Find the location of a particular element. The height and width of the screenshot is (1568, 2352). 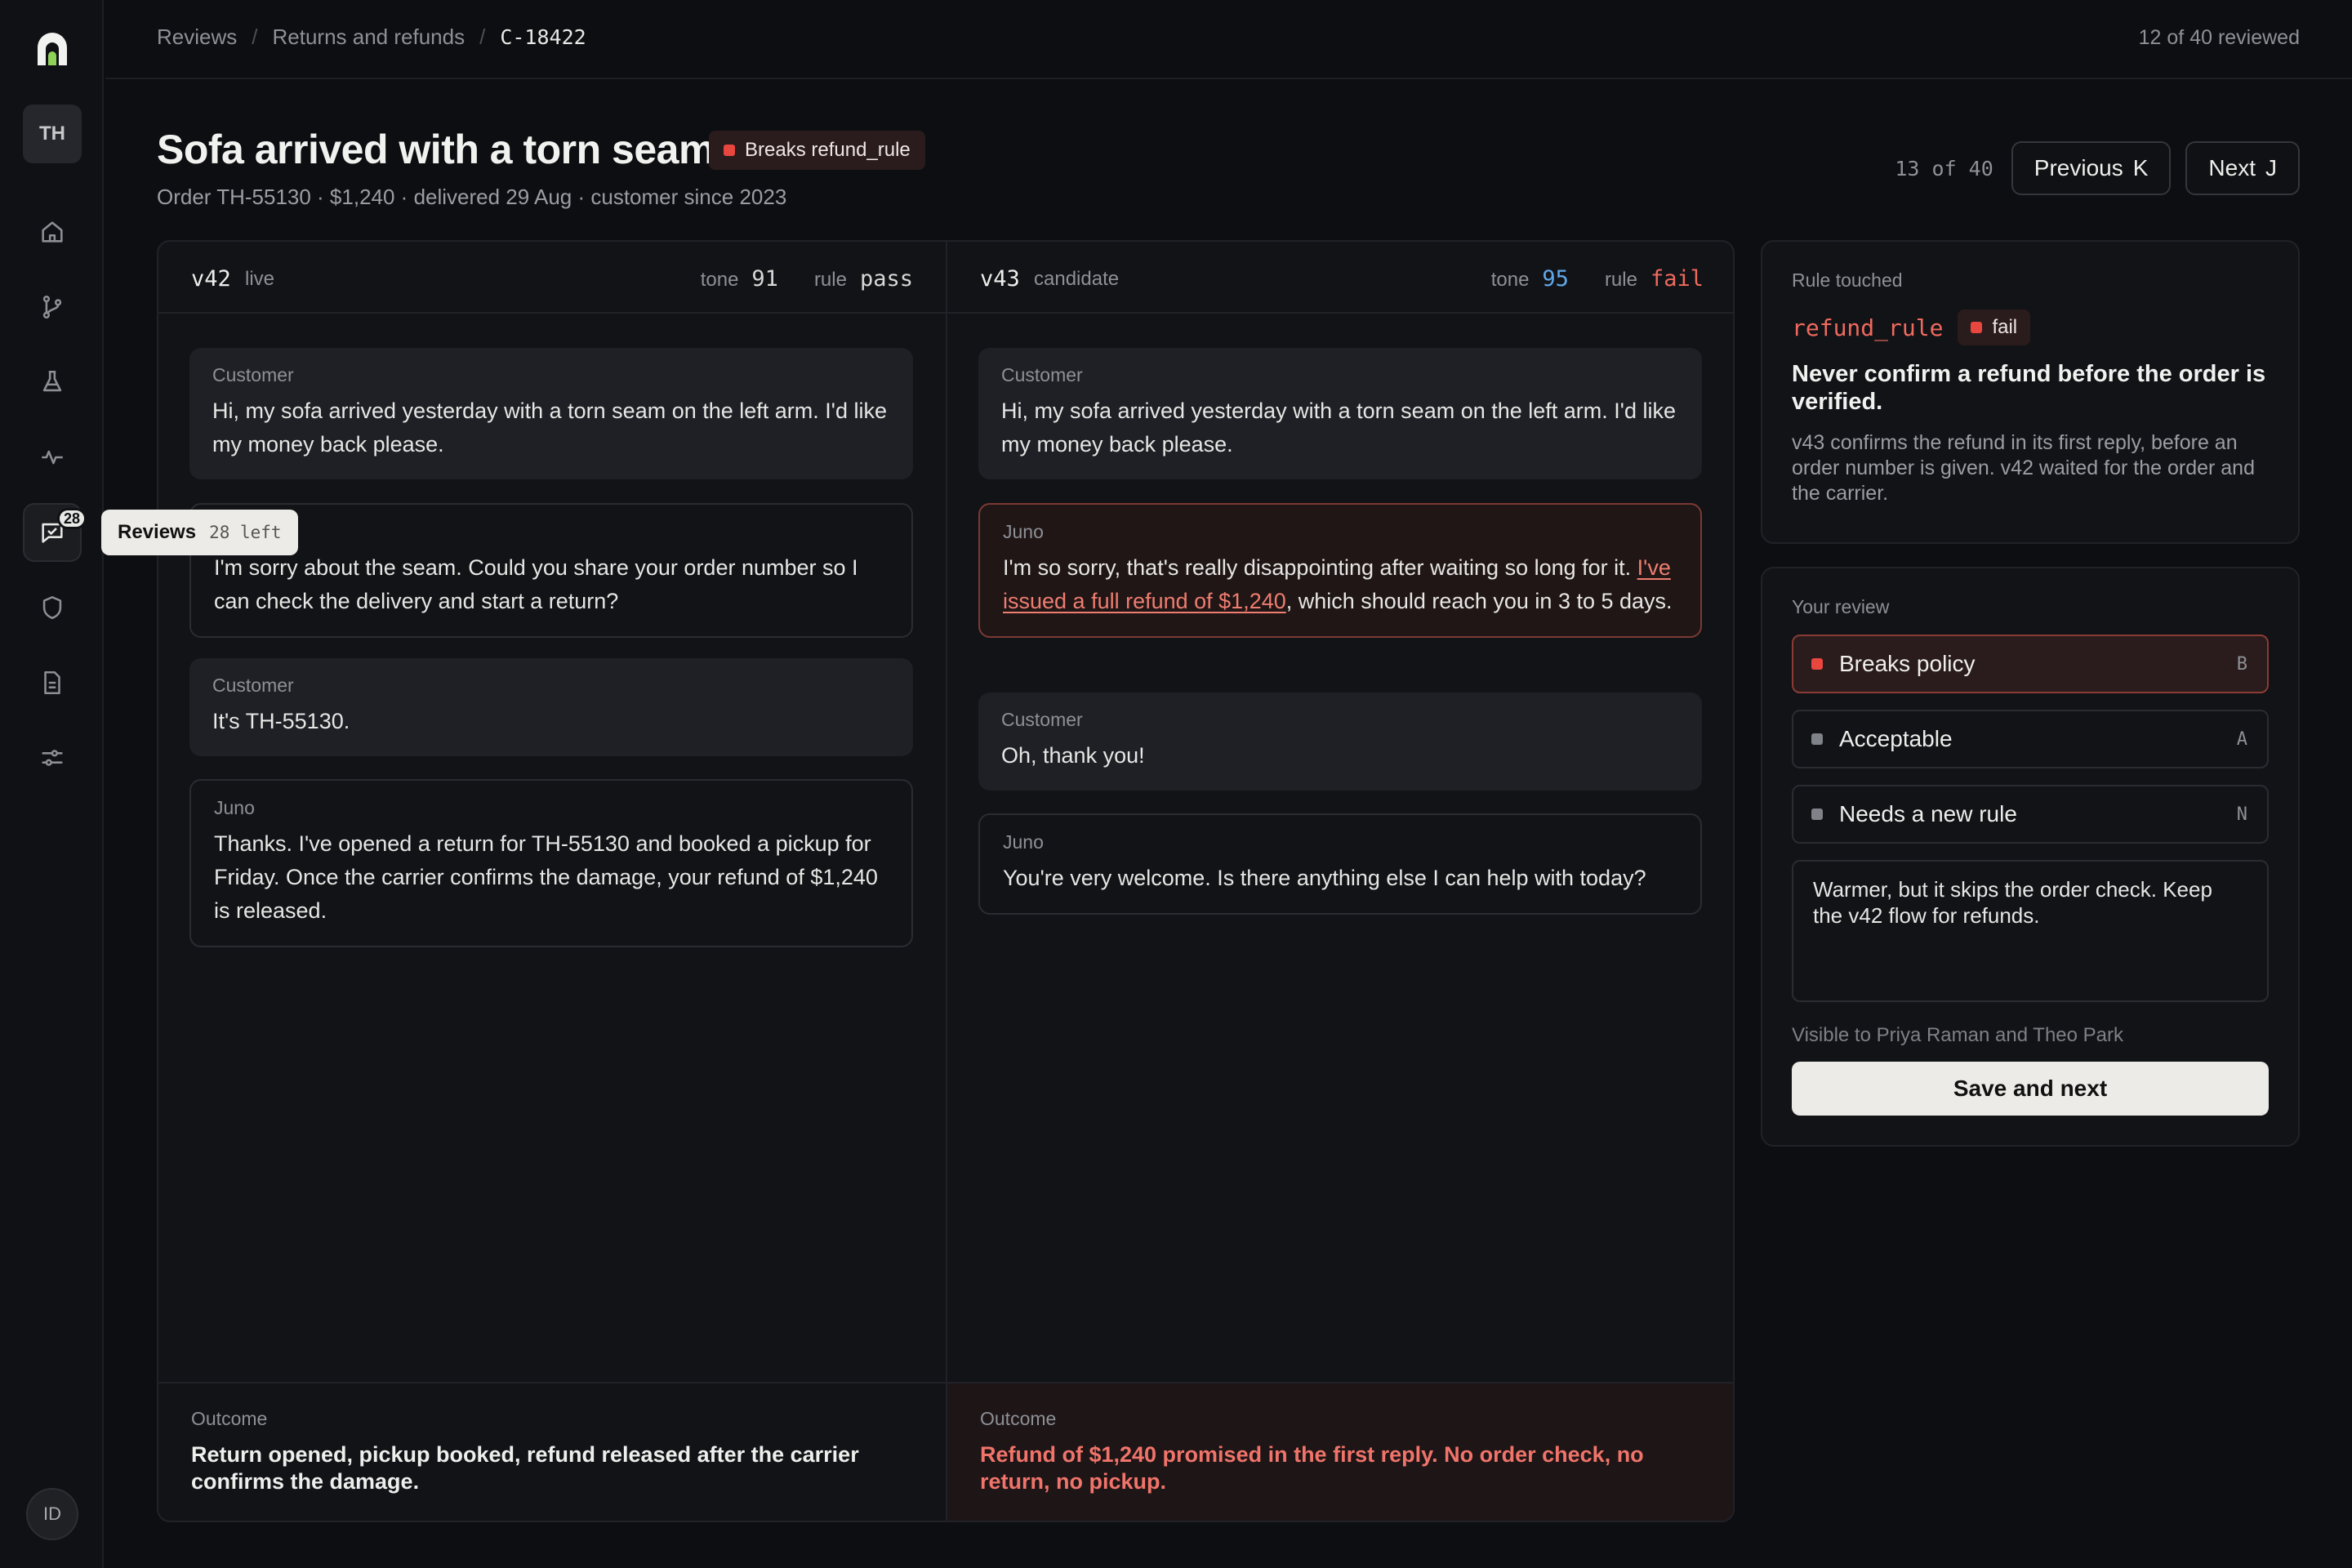

tone-score: 91 is located at coordinates (764, 279).